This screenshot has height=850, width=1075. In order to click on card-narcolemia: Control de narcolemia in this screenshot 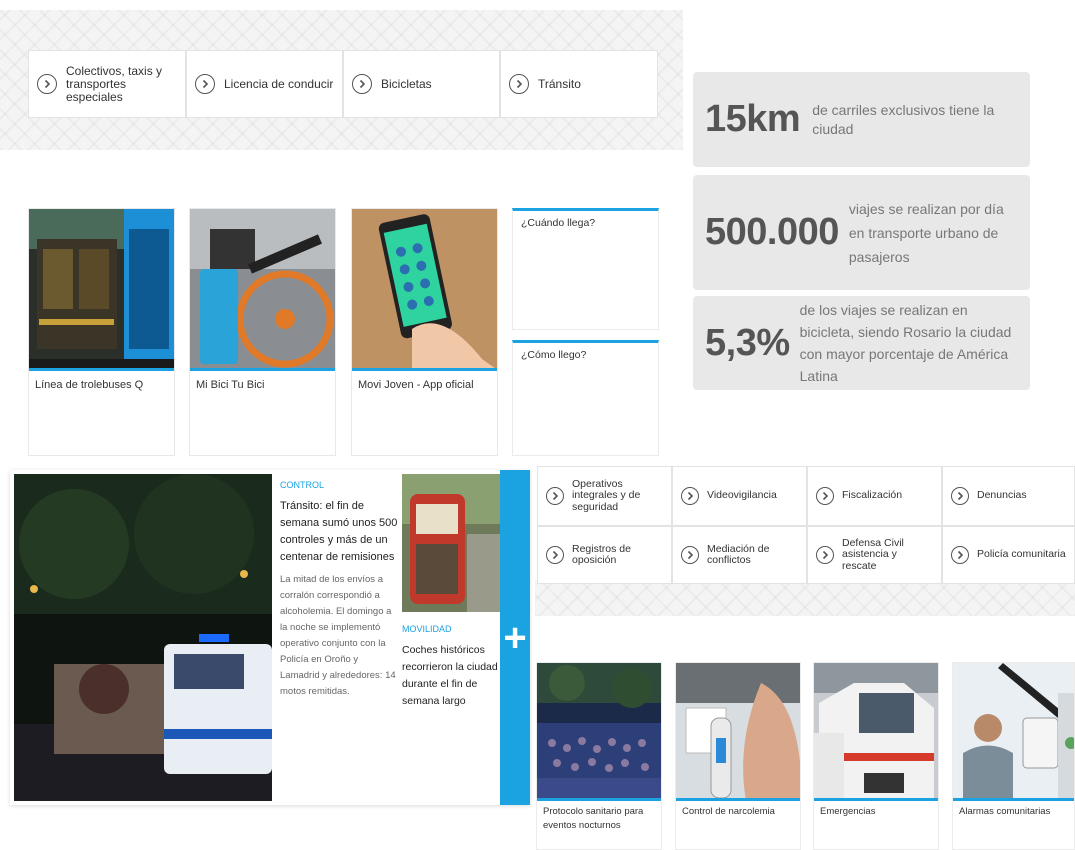, I will do `click(738, 756)`.